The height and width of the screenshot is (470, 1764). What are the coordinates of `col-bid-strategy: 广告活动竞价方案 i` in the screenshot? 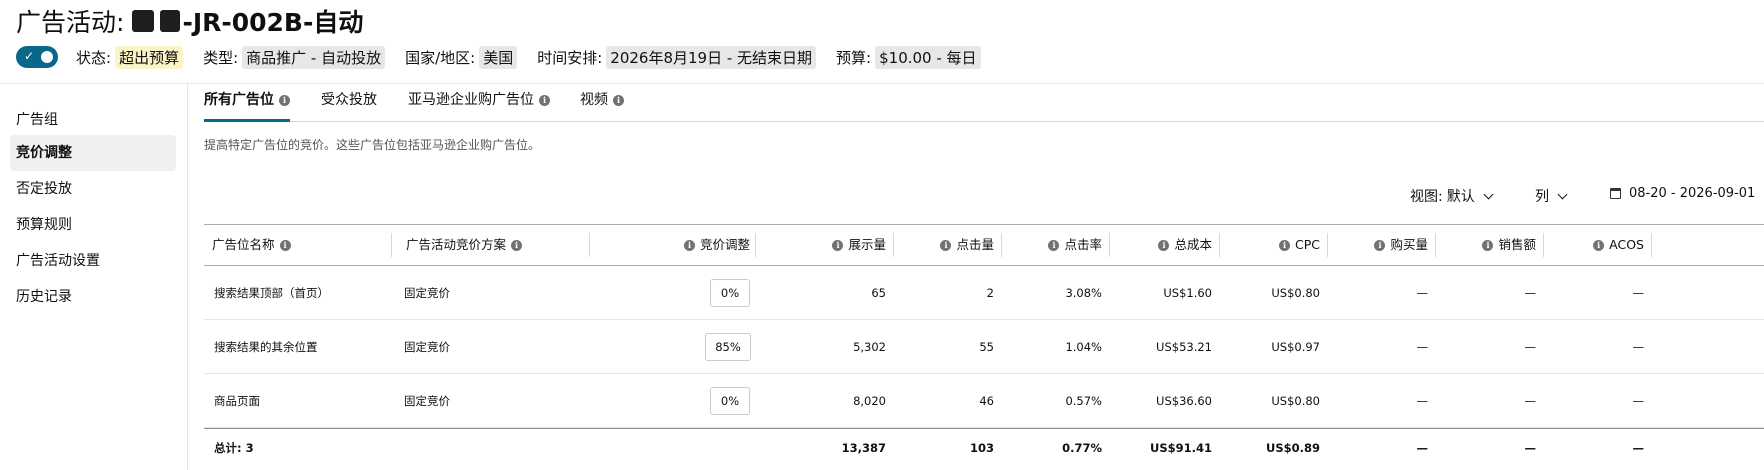 It's located at (491, 245).